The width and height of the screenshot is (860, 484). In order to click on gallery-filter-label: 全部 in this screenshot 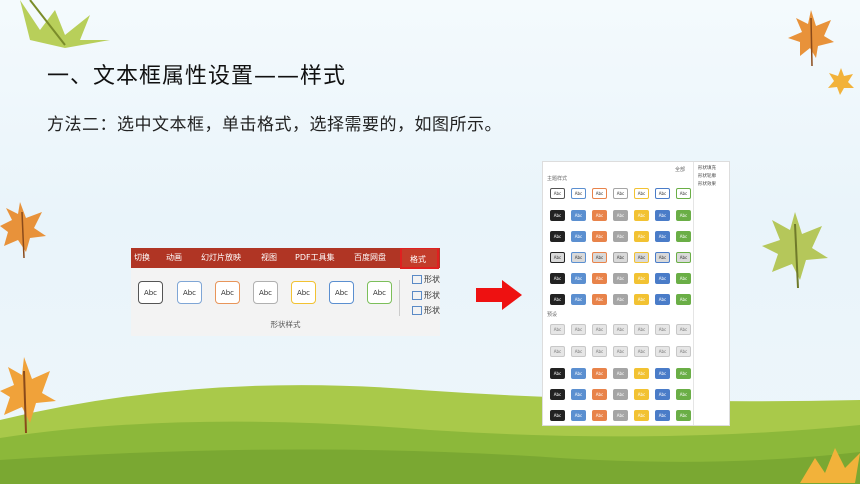, I will do `click(680, 169)`.